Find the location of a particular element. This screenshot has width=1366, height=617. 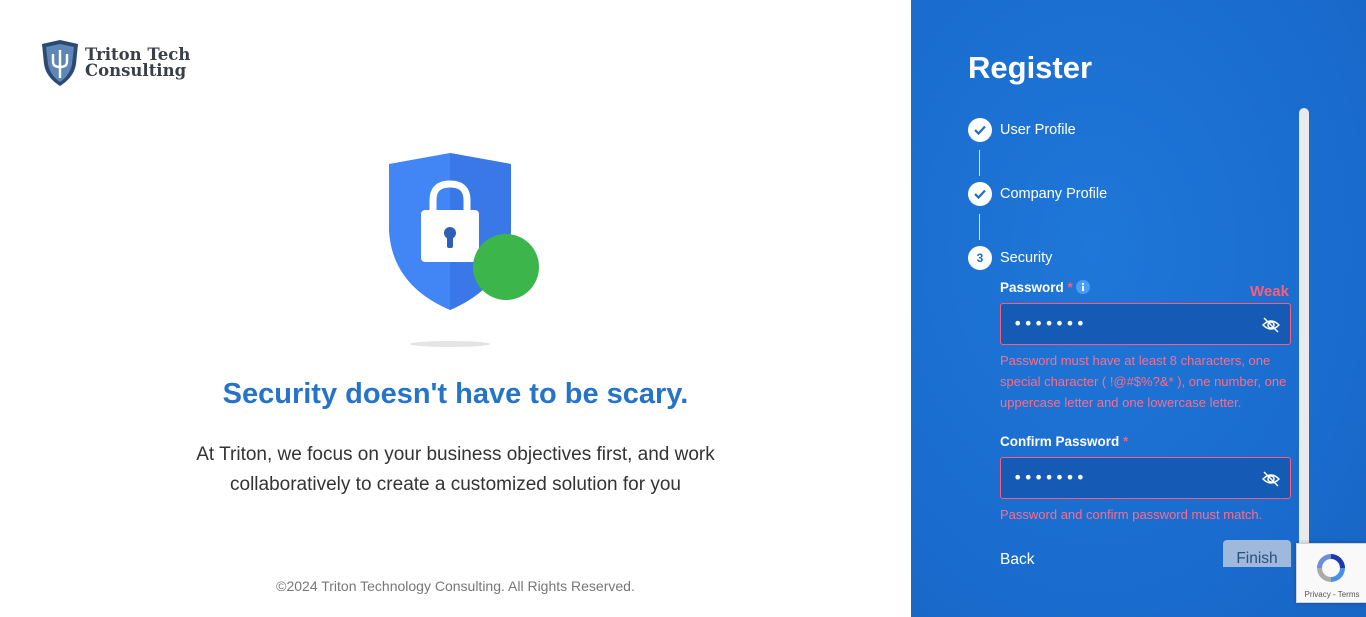

password-value: ••••••• is located at coordinates (1050, 323).